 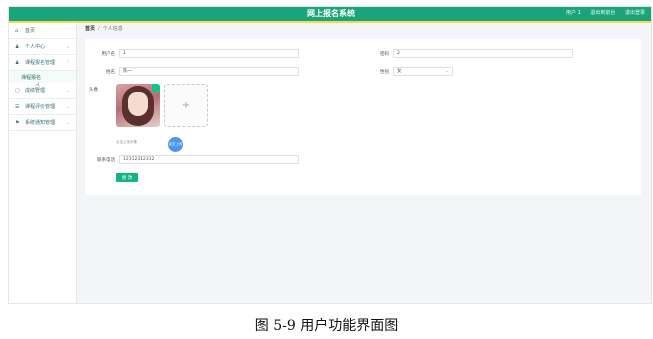 I want to click on chevron-up-icon: ⌃, so click(x=67, y=62).